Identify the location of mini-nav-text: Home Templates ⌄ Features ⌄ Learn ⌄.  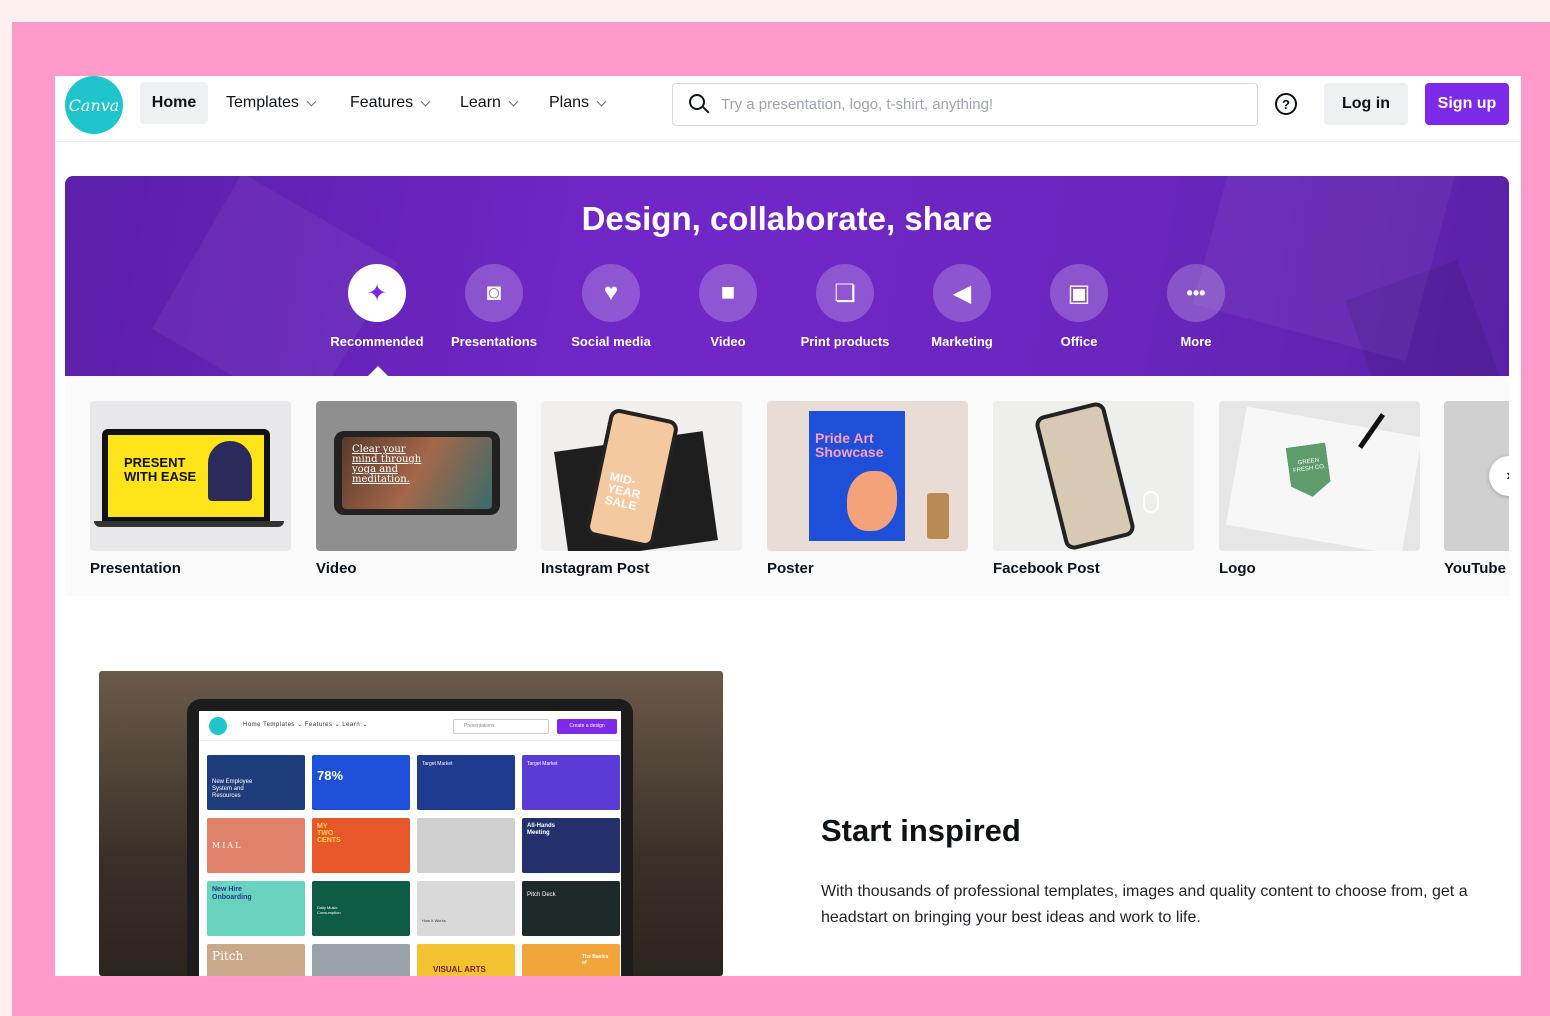
(305, 725).